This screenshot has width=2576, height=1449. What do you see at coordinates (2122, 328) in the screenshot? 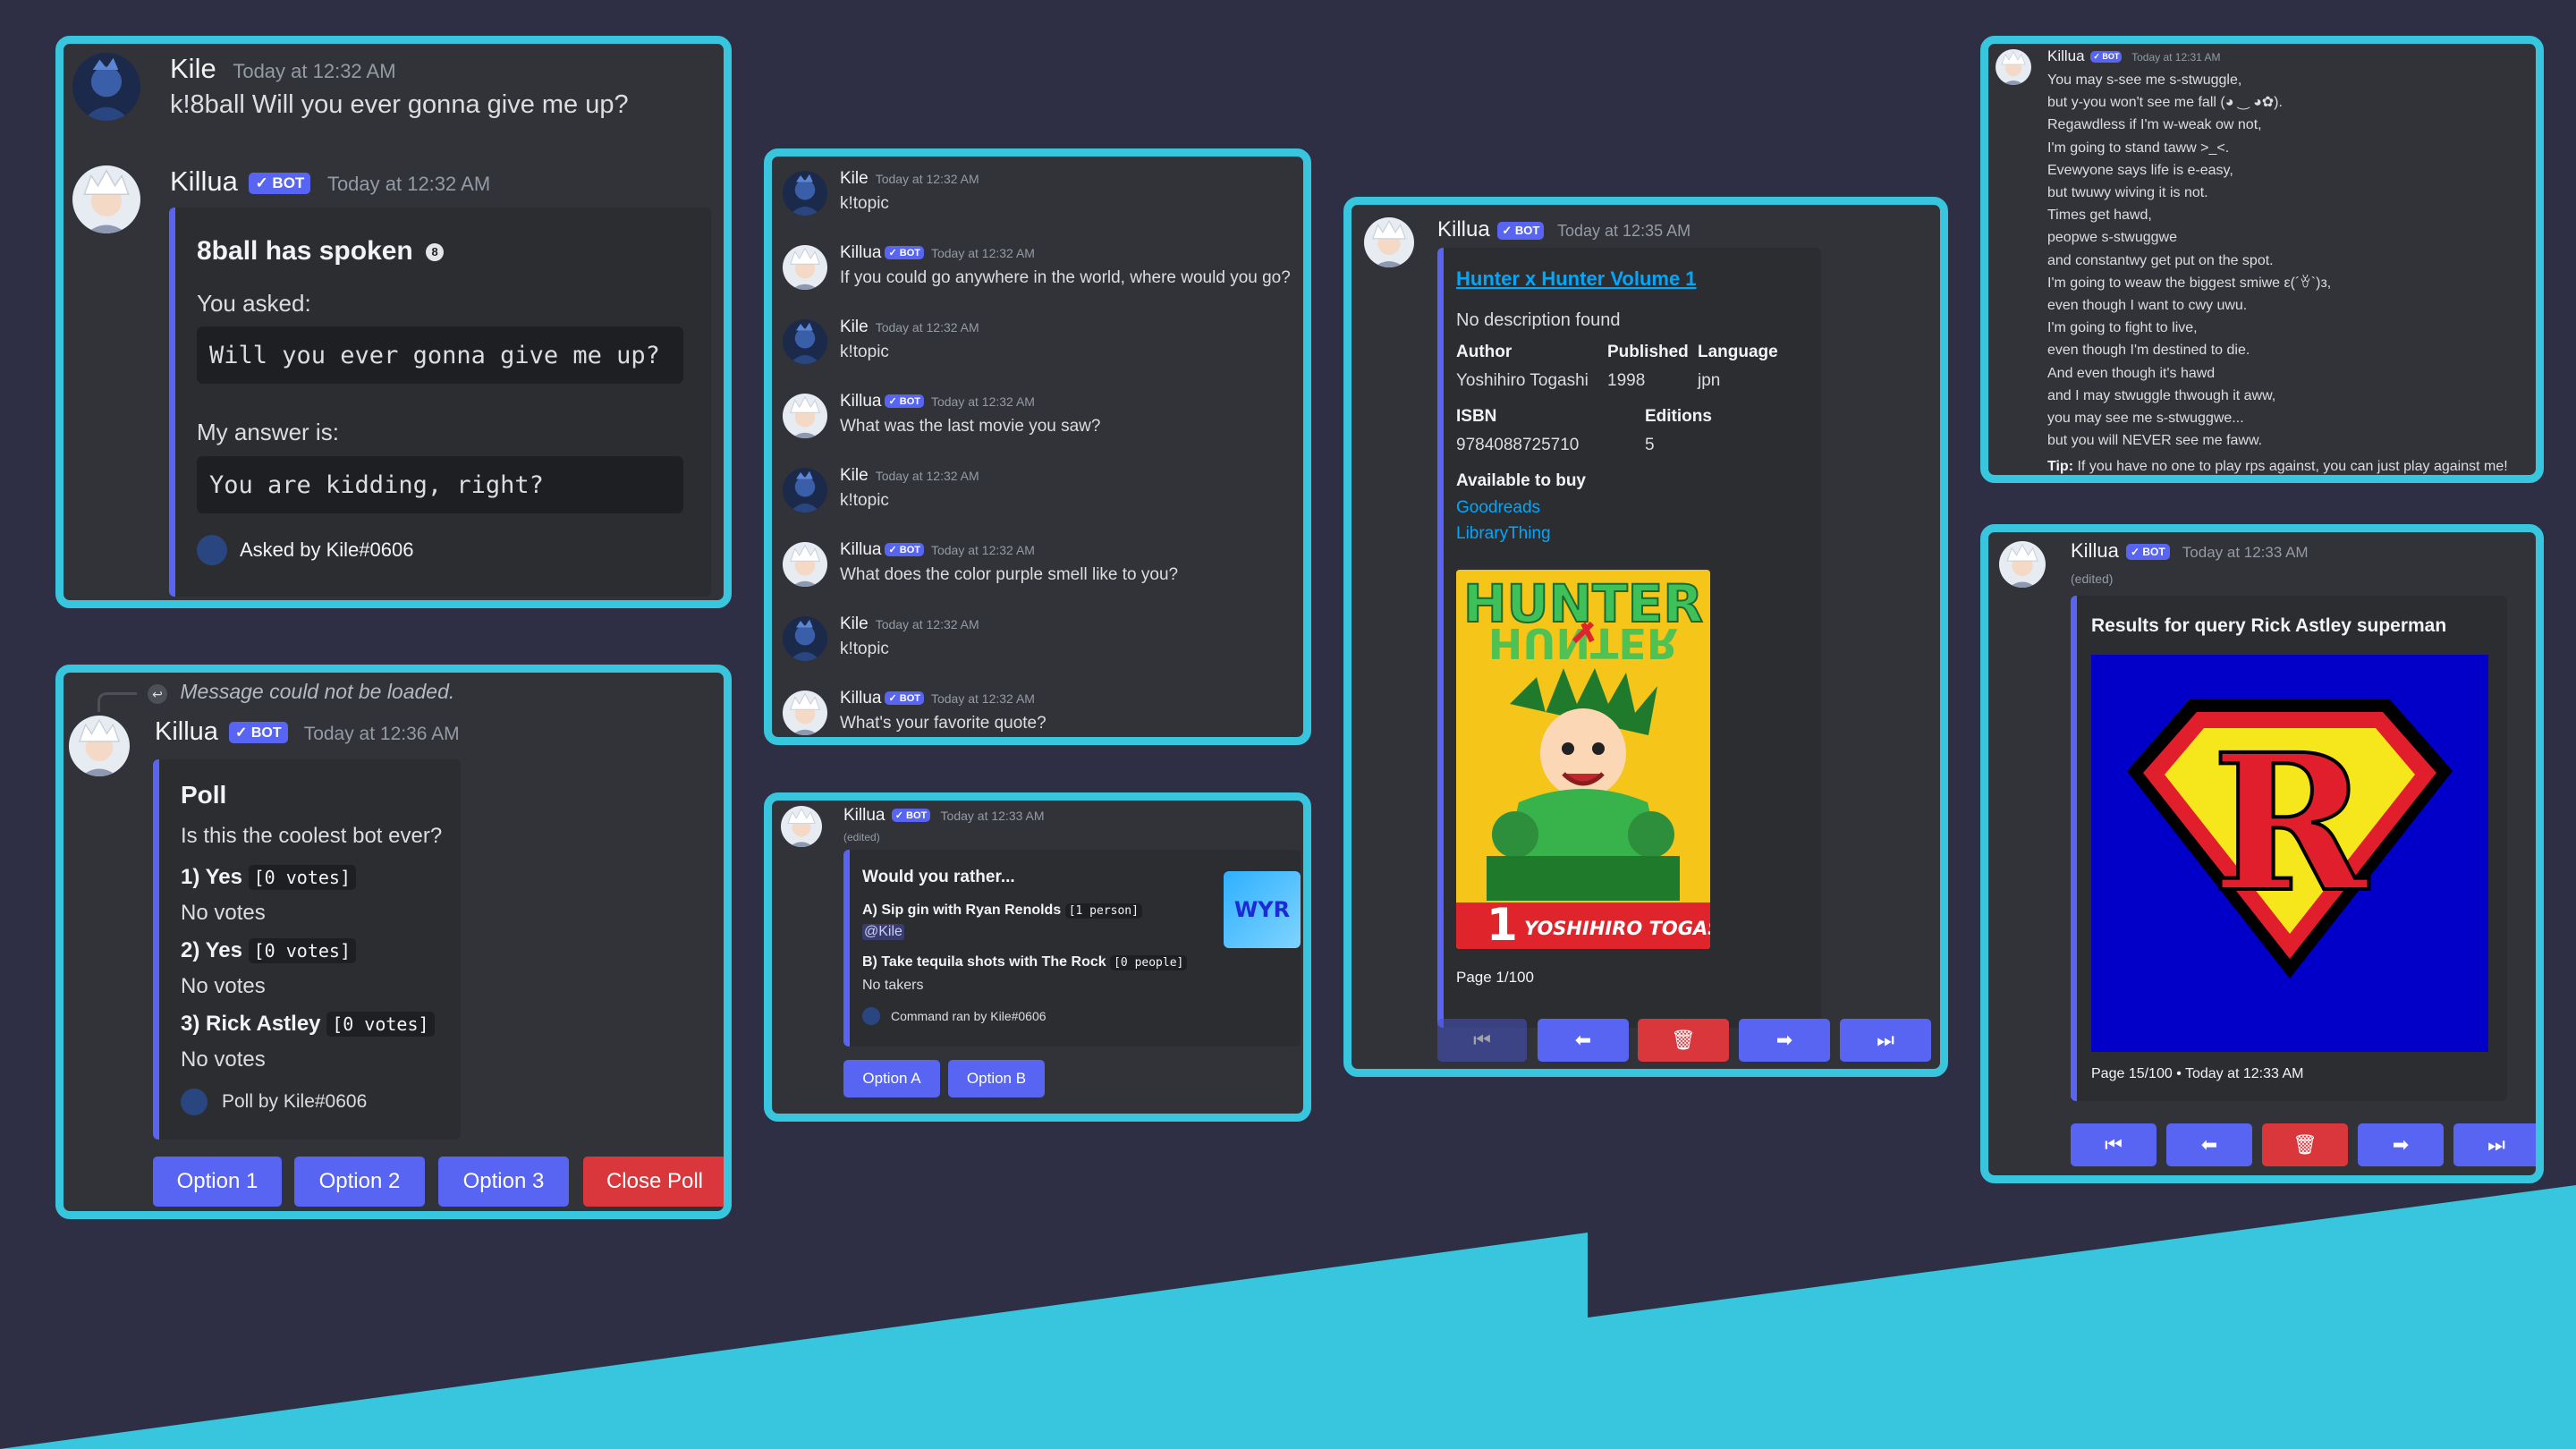
I see `poem-line: I'm going to fight to live,` at bounding box center [2122, 328].